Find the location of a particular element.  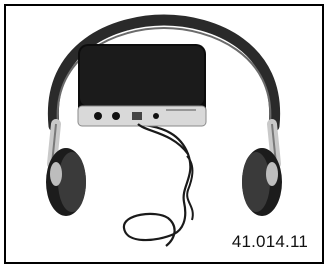

product-code: 41.014.11 is located at coordinates (269, 241).